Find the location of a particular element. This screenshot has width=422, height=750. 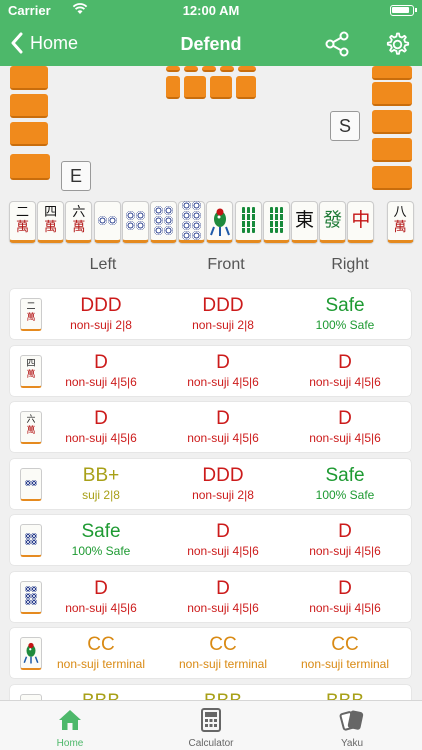

hand-tile: 四萬 is located at coordinates (51, 222).